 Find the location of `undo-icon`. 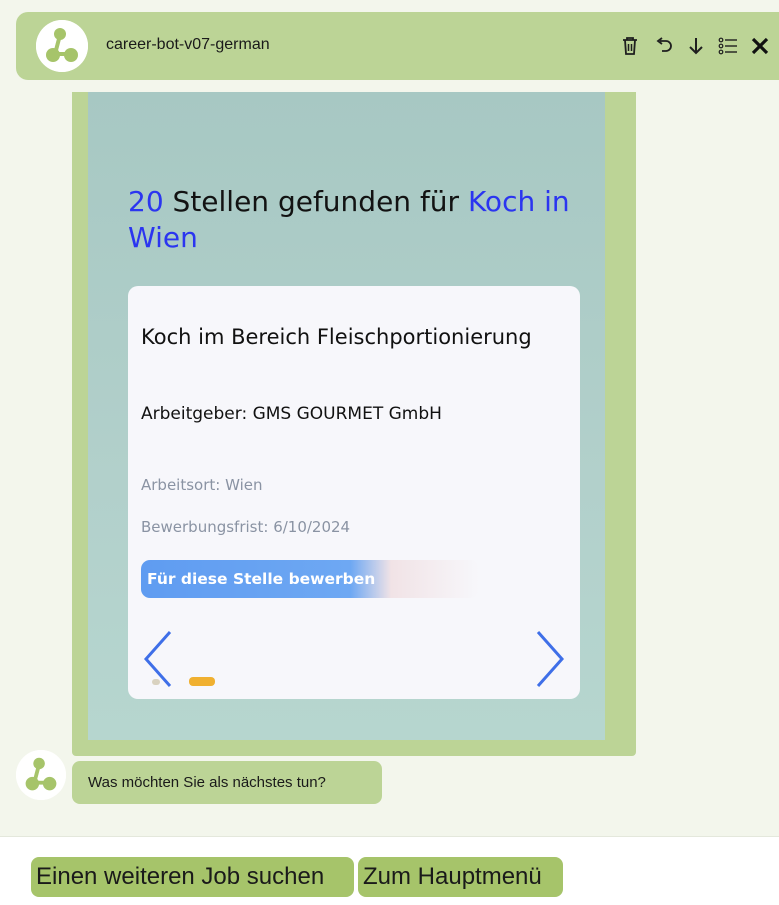

undo-icon is located at coordinates (664, 46).